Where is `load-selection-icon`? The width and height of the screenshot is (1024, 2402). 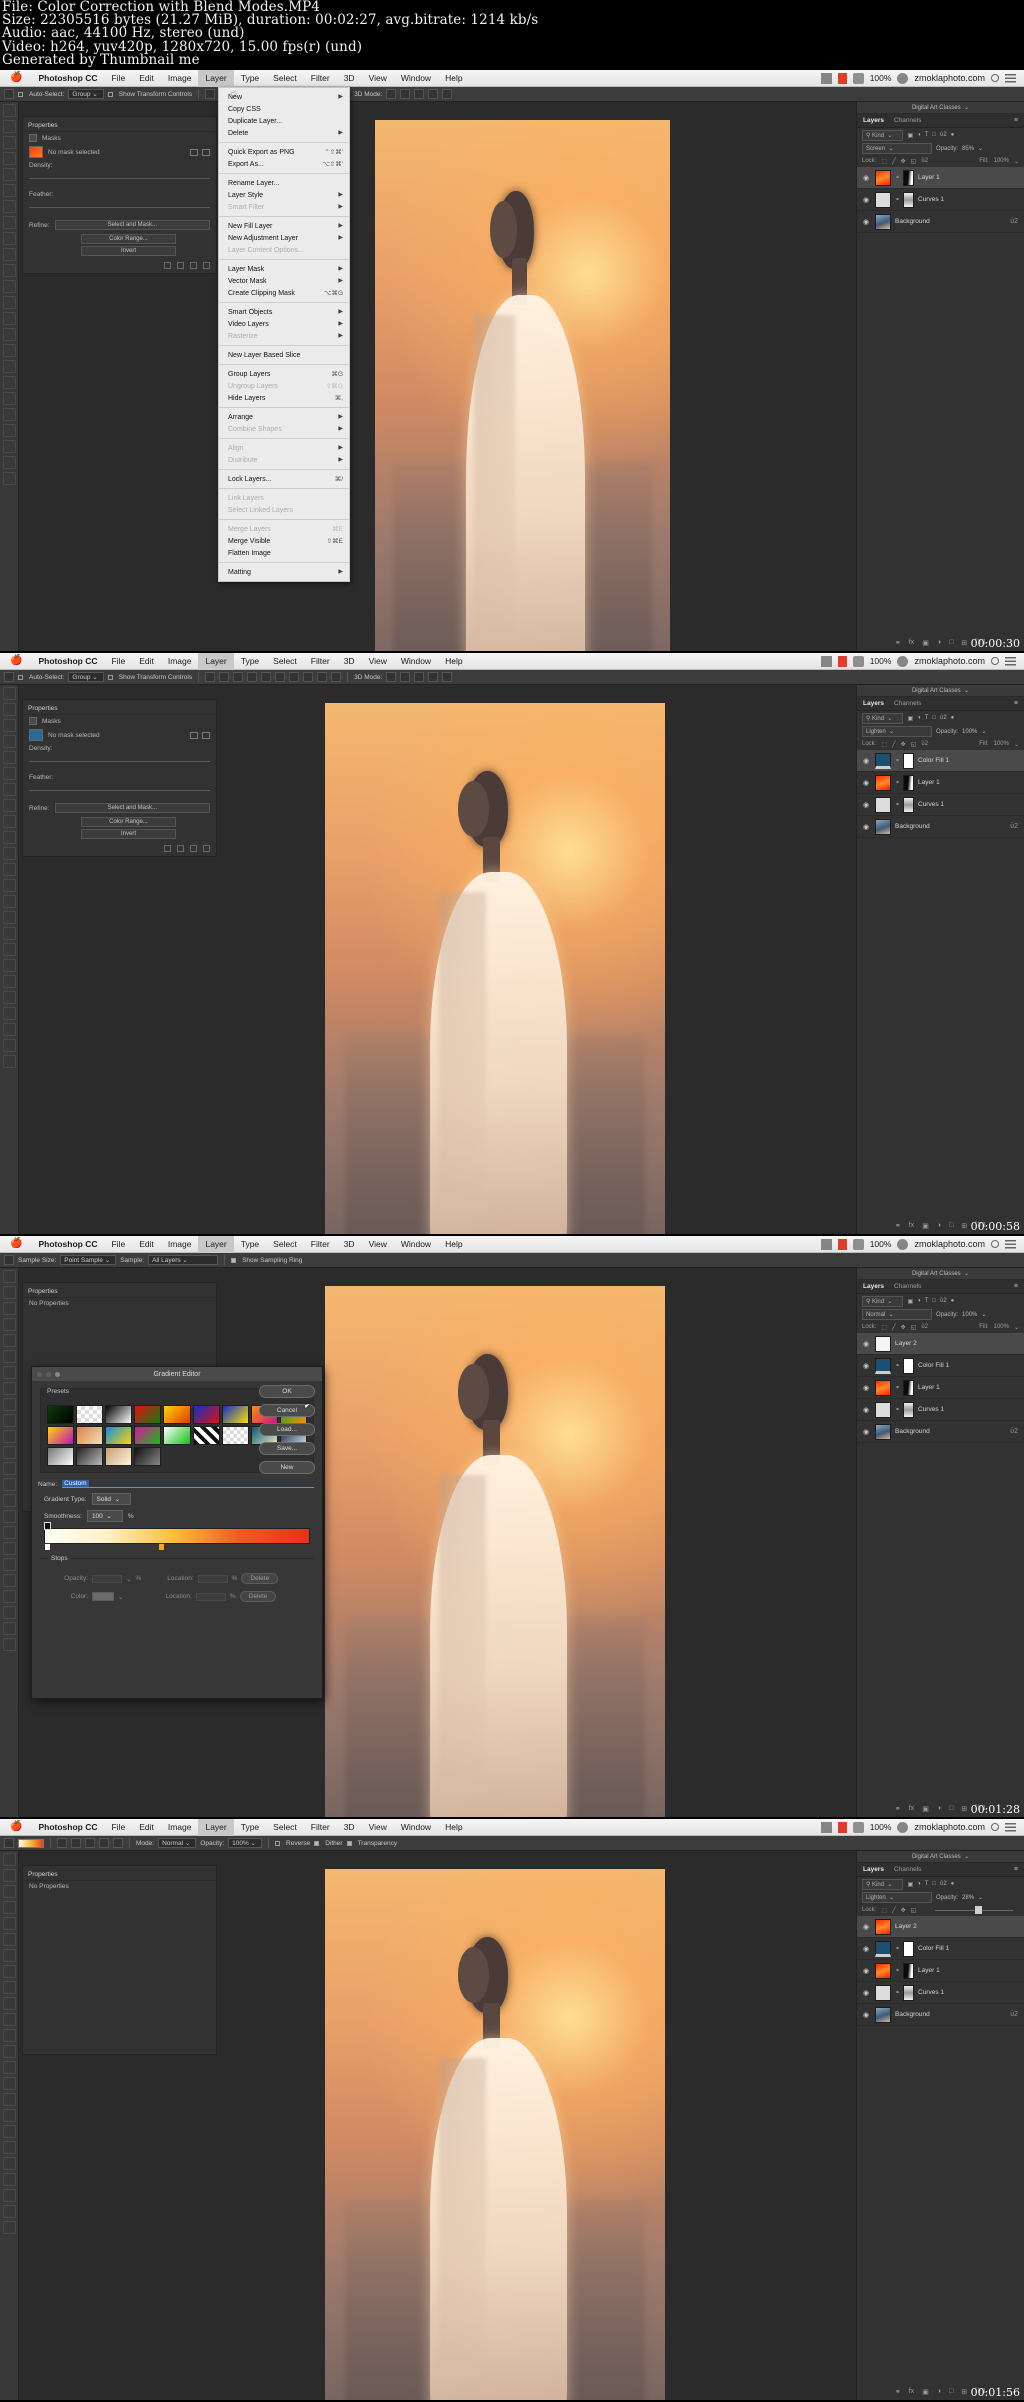
load-selection-icon is located at coordinates (167, 849).